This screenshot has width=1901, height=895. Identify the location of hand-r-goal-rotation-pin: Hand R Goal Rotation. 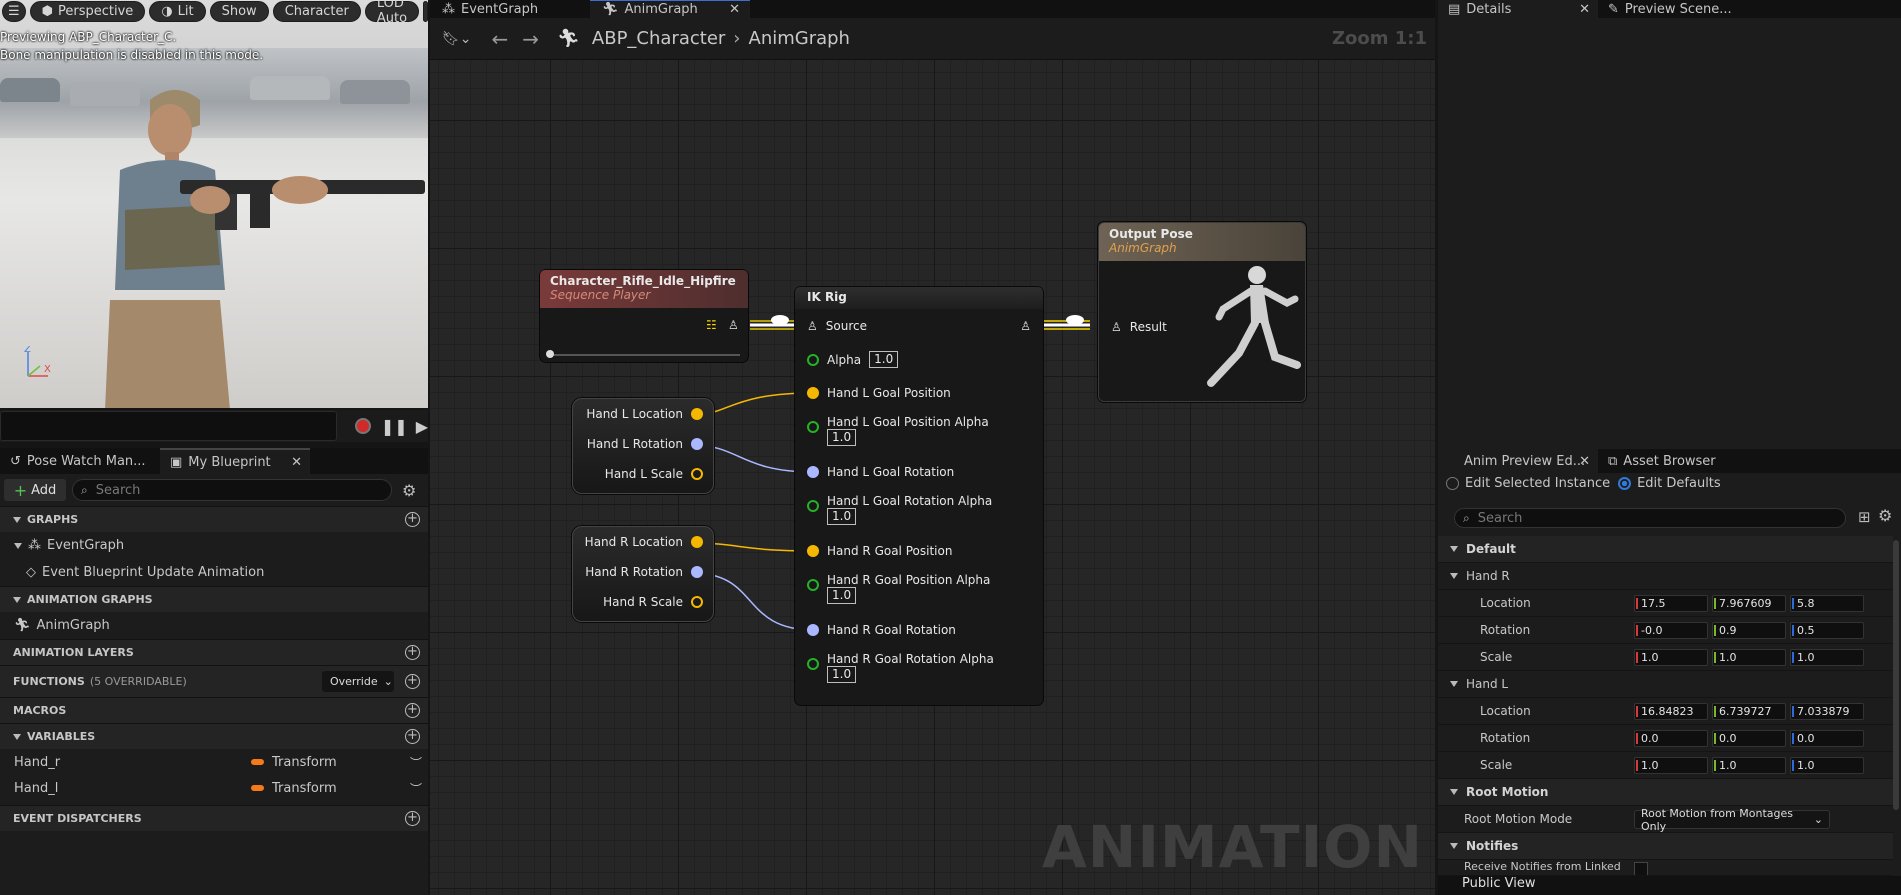
(881, 630).